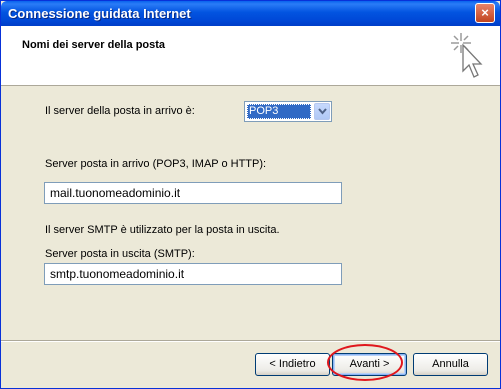  I want to click on wizard-sparkle-cursor-icon, so click(467, 55).